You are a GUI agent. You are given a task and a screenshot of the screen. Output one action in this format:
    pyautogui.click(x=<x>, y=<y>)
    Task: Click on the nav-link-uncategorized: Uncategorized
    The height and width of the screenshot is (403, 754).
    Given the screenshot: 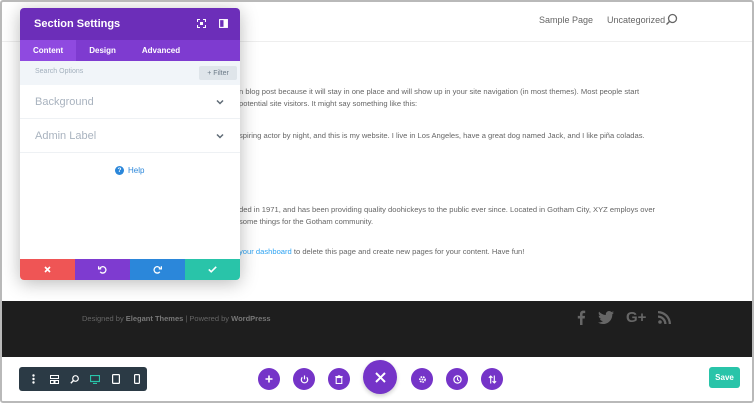 What is the action you would take?
    pyautogui.click(x=636, y=20)
    